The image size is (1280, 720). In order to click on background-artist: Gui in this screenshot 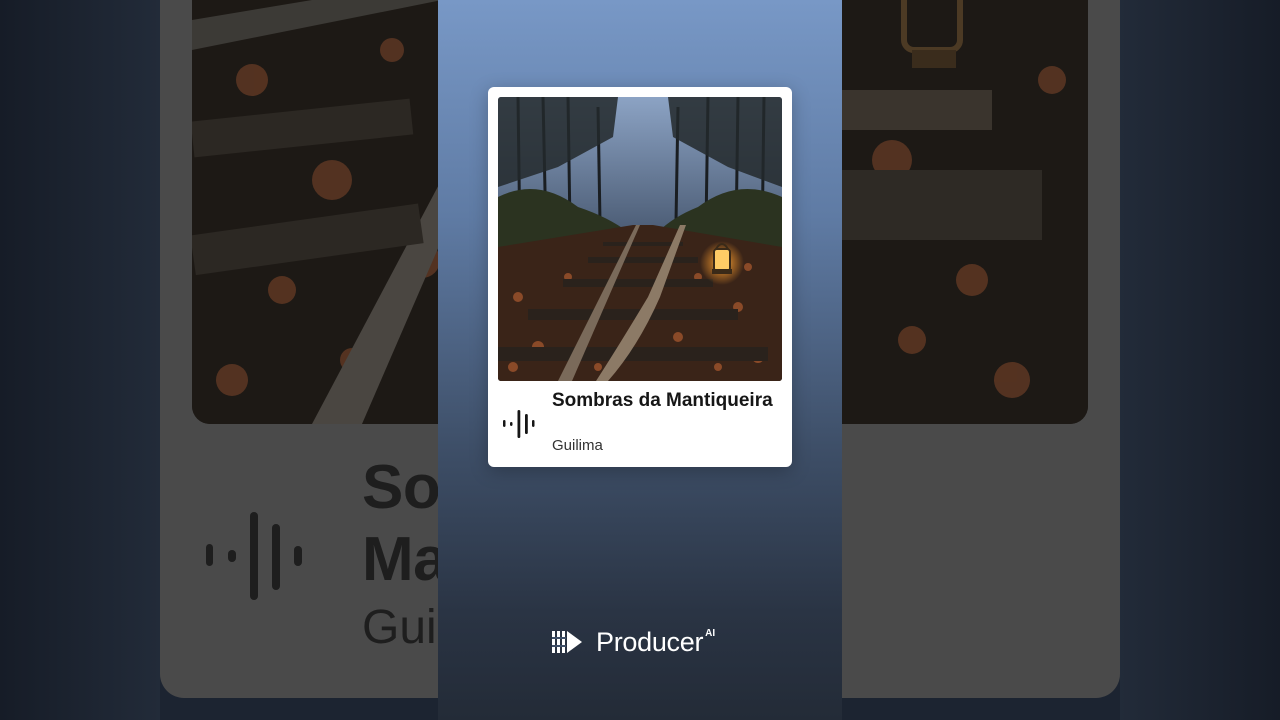, I will do `click(399, 627)`.